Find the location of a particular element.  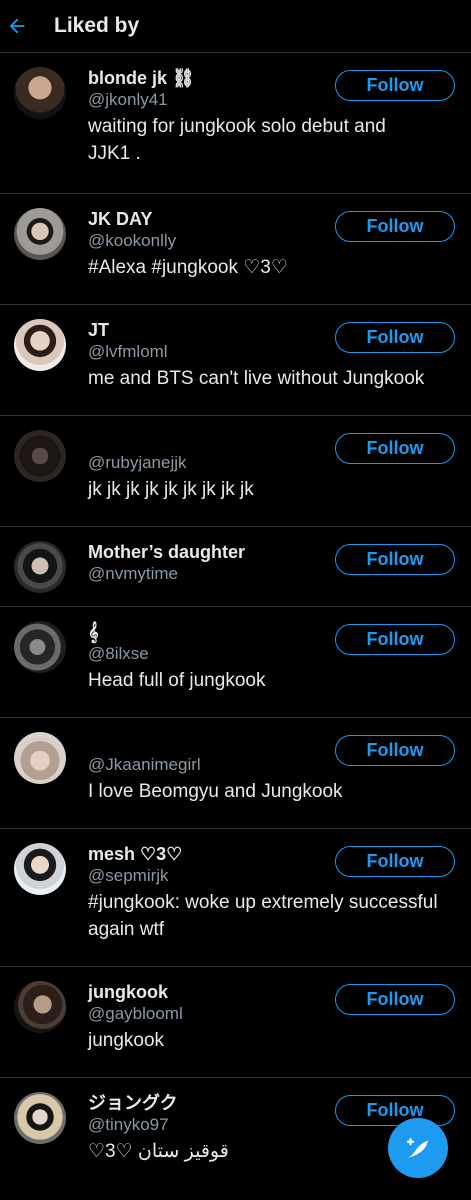

top-bar: Liked by is located at coordinates (235, 26).